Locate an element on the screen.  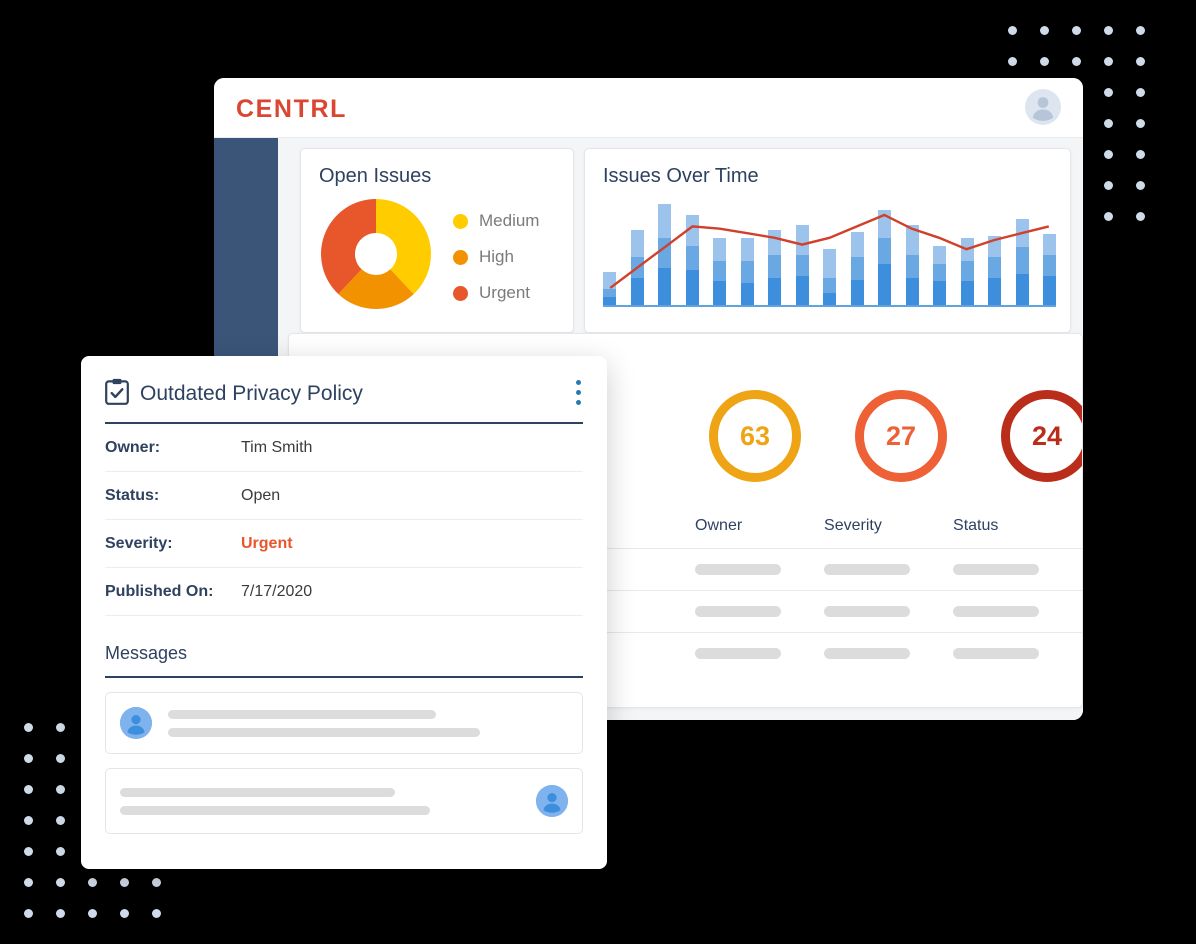
messages-list is located at coordinates (344, 763).